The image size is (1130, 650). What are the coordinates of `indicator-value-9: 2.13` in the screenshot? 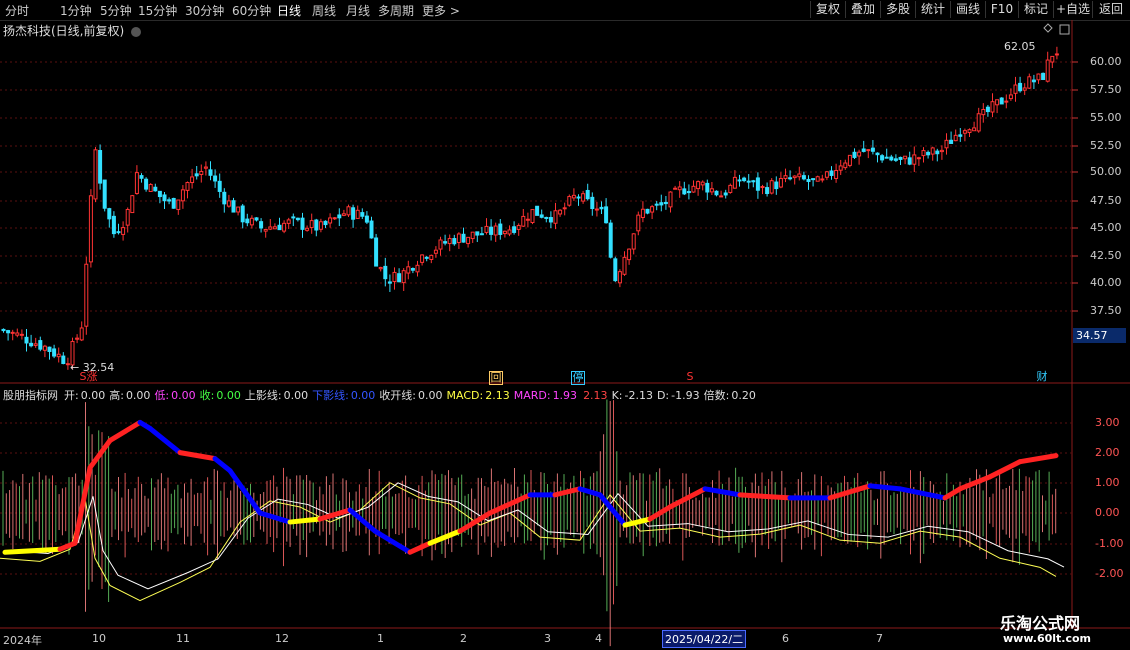 It's located at (594, 395).